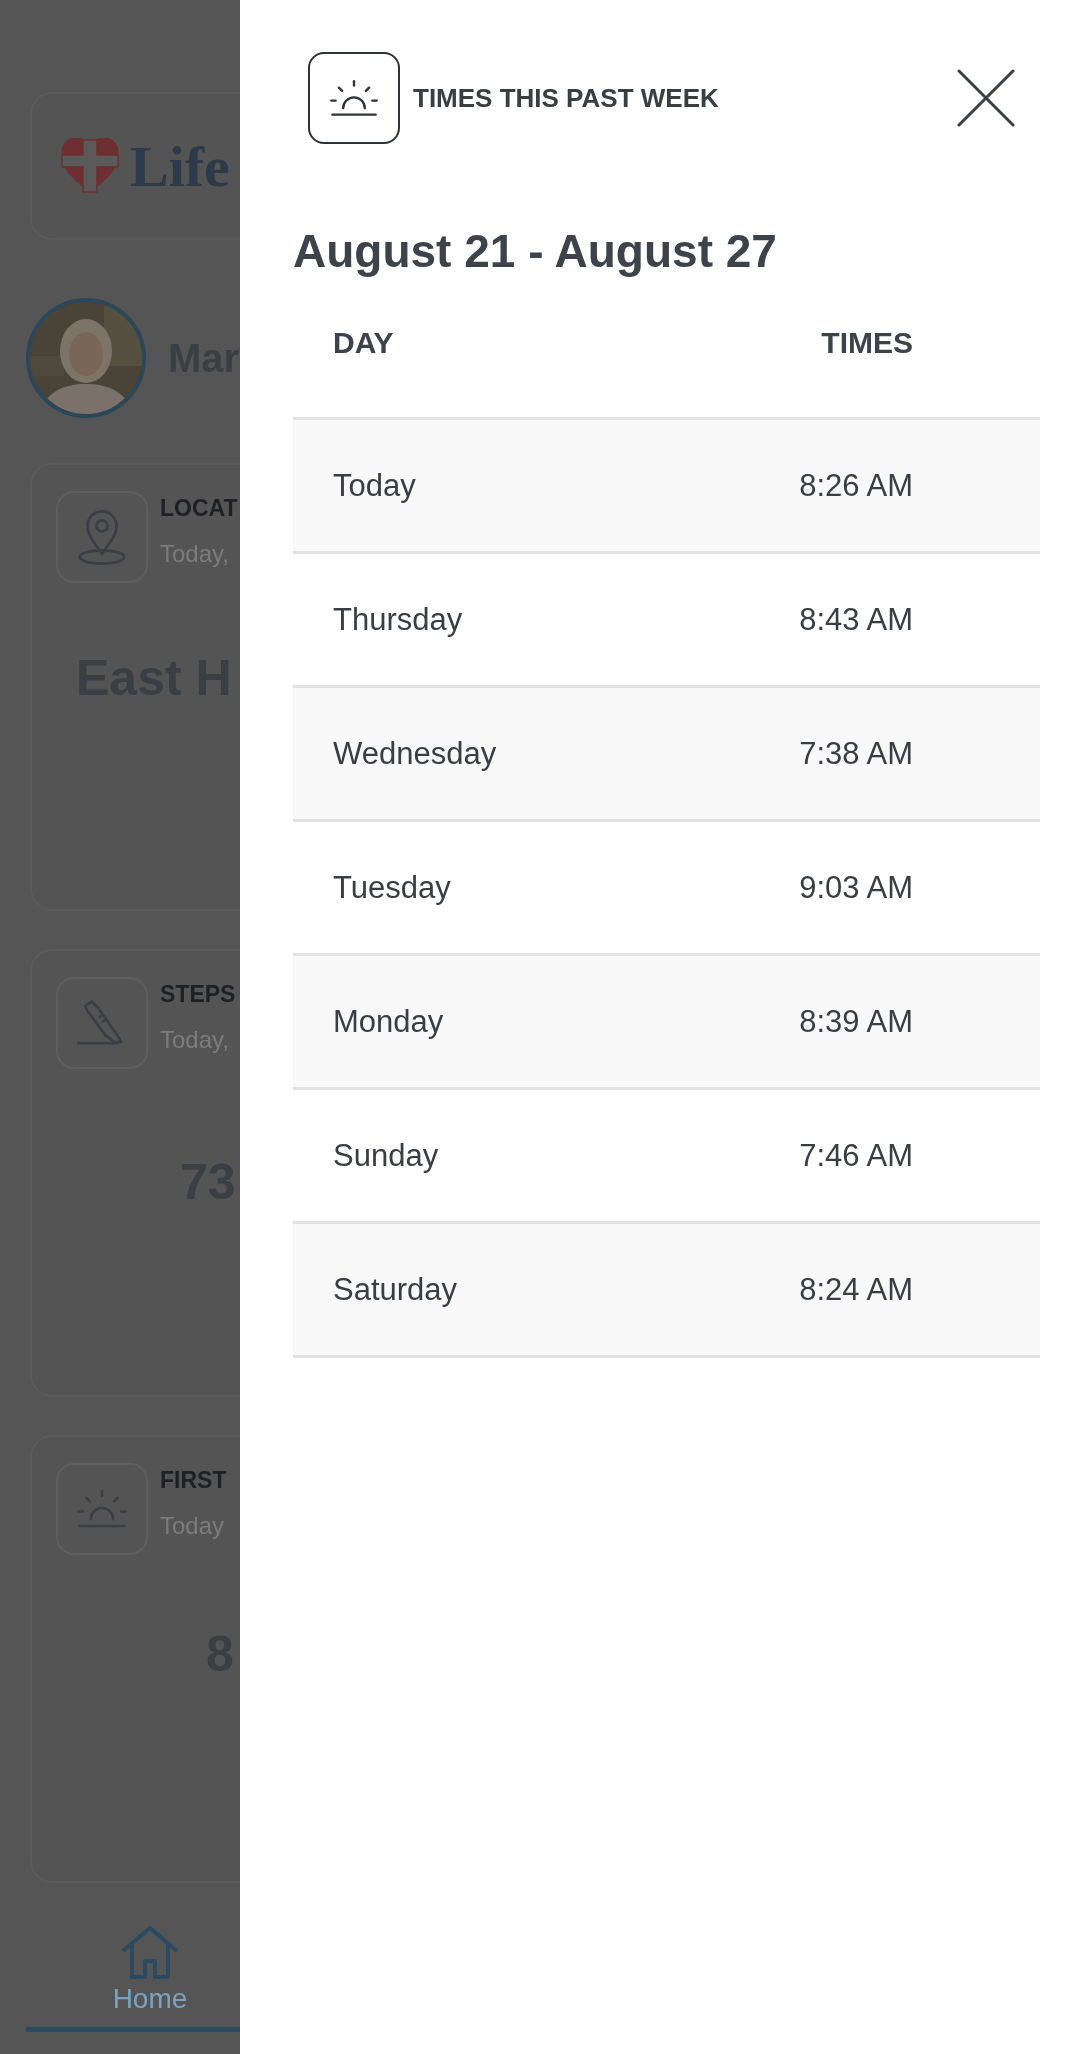 This screenshot has height=2054, width=1080. I want to click on time-cell: 8:26 AM, so click(856, 485).